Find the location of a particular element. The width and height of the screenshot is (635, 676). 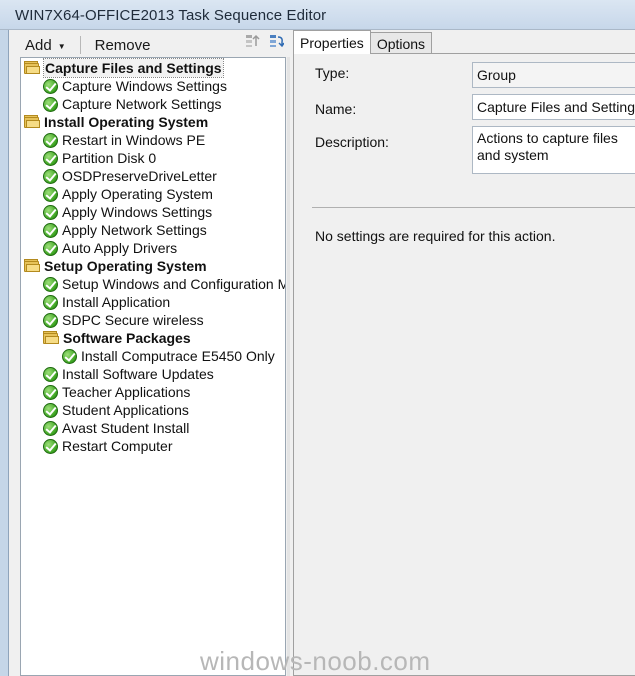

tree-group: Install Operating System is located at coordinates (116, 122).